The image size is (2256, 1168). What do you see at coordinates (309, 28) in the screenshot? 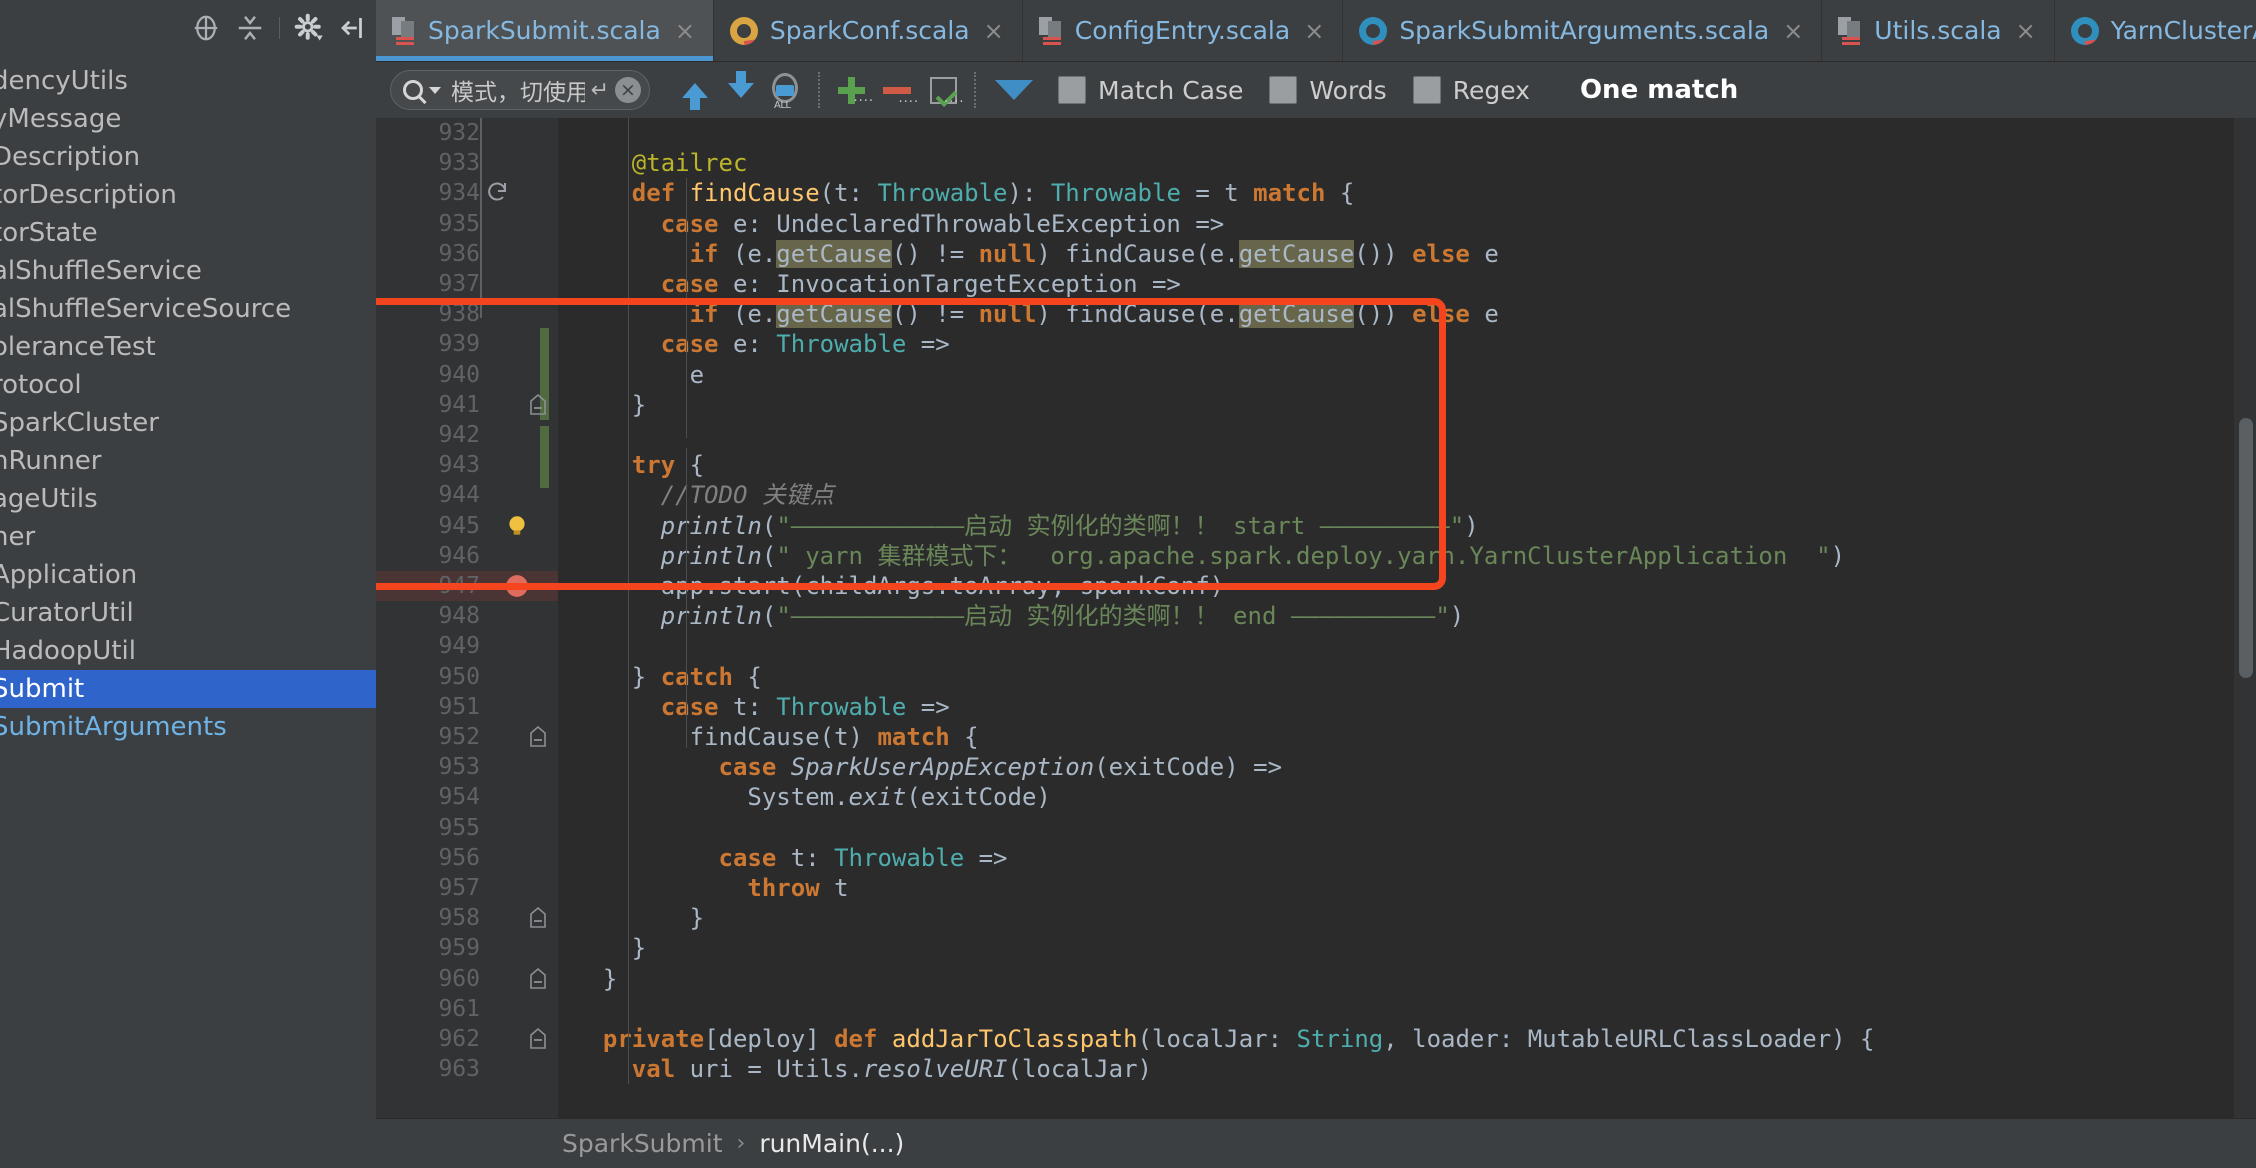
I see `gear-icon` at bounding box center [309, 28].